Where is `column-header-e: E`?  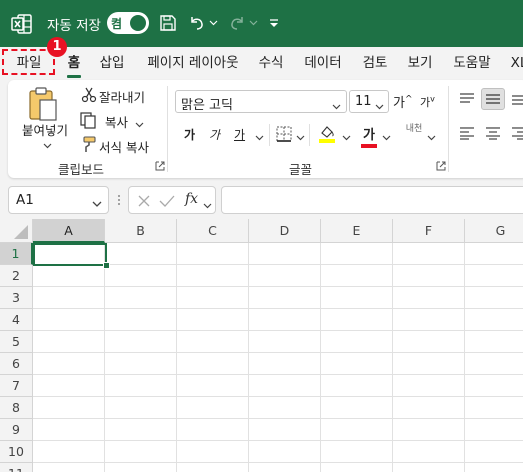 column-header-e: E is located at coordinates (357, 231).